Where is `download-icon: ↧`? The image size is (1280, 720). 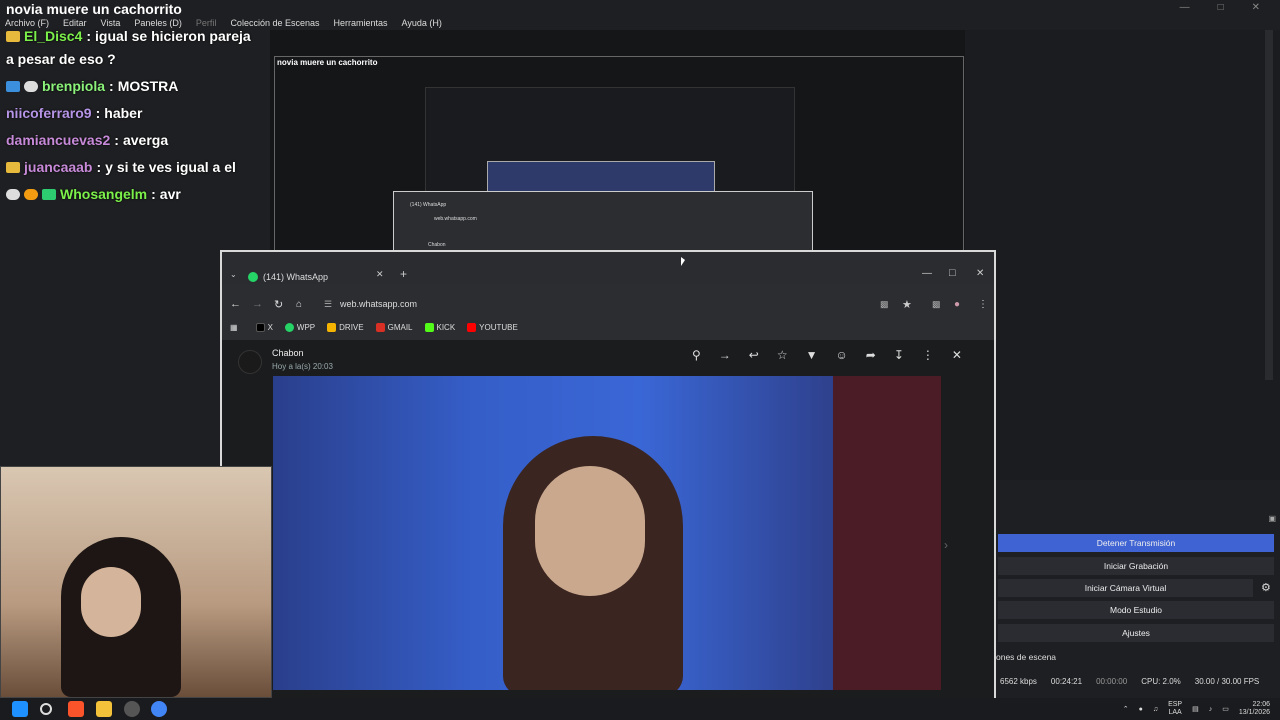 download-icon: ↧ is located at coordinates (899, 355).